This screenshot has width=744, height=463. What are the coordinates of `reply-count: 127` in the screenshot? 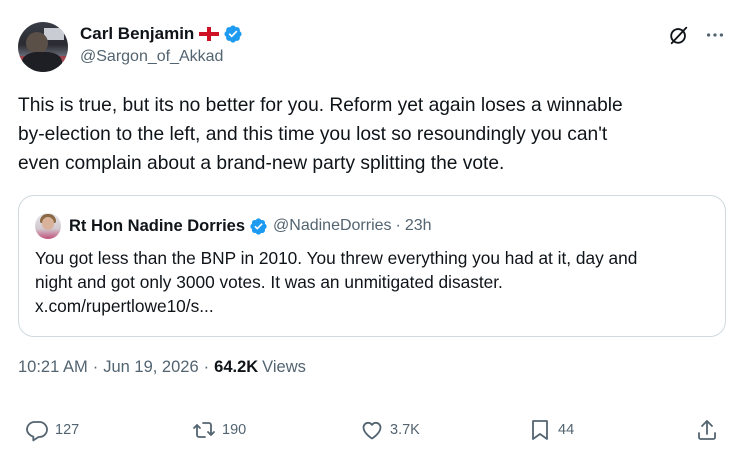 It's located at (67, 430).